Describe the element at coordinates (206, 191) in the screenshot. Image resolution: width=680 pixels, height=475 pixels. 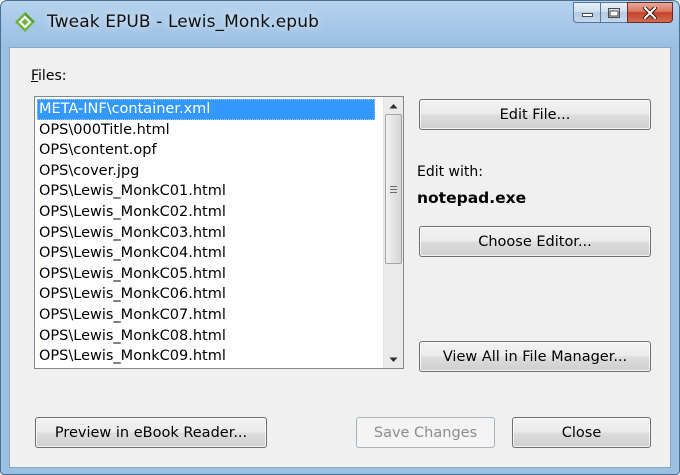
I see `list-item: OPS\Lewis_MonkC01.html` at that location.